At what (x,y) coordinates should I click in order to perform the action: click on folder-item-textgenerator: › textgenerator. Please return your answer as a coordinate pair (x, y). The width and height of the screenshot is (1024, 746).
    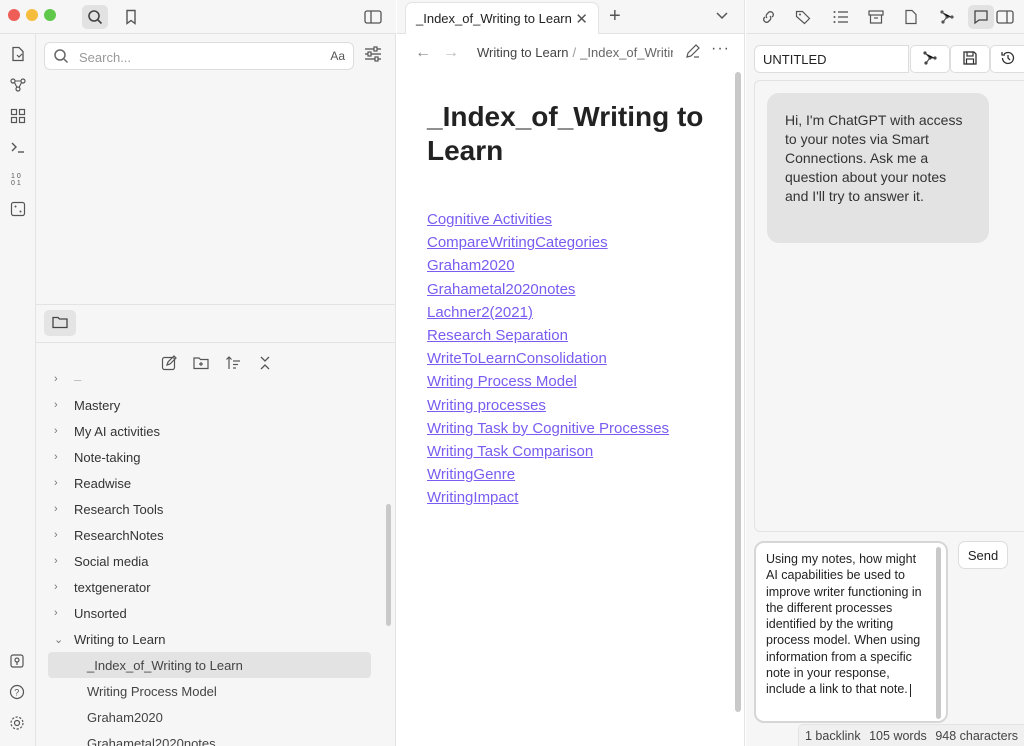
    Looking at the image, I should click on (102, 587).